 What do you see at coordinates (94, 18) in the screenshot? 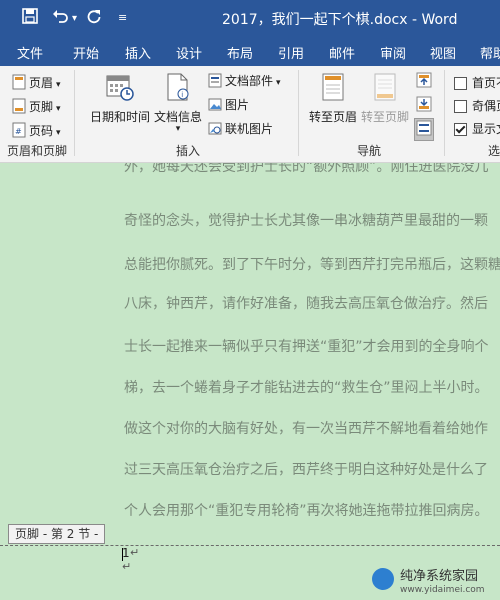
I see `redo-icon` at bounding box center [94, 18].